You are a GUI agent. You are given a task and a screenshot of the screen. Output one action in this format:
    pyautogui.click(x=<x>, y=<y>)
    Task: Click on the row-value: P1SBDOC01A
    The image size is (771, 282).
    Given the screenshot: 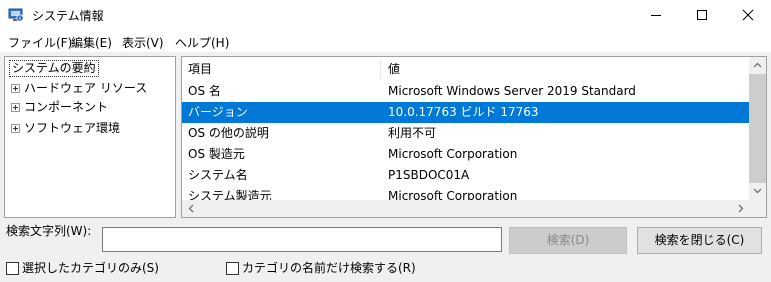 What is the action you would take?
    pyautogui.click(x=429, y=175)
    